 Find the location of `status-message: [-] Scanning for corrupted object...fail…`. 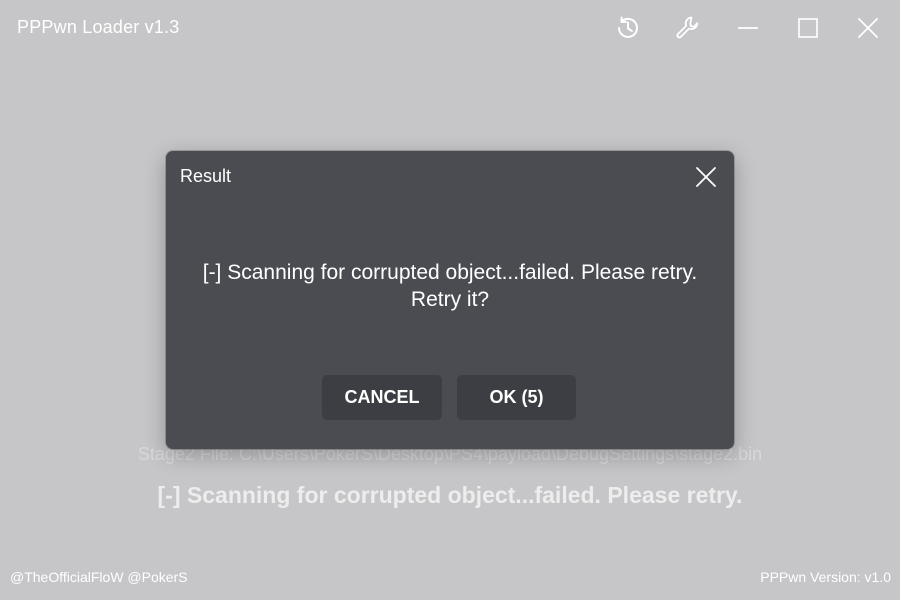

status-message: [-] Scanning for corrupted object...fail… is located at coordinates (450, 495).